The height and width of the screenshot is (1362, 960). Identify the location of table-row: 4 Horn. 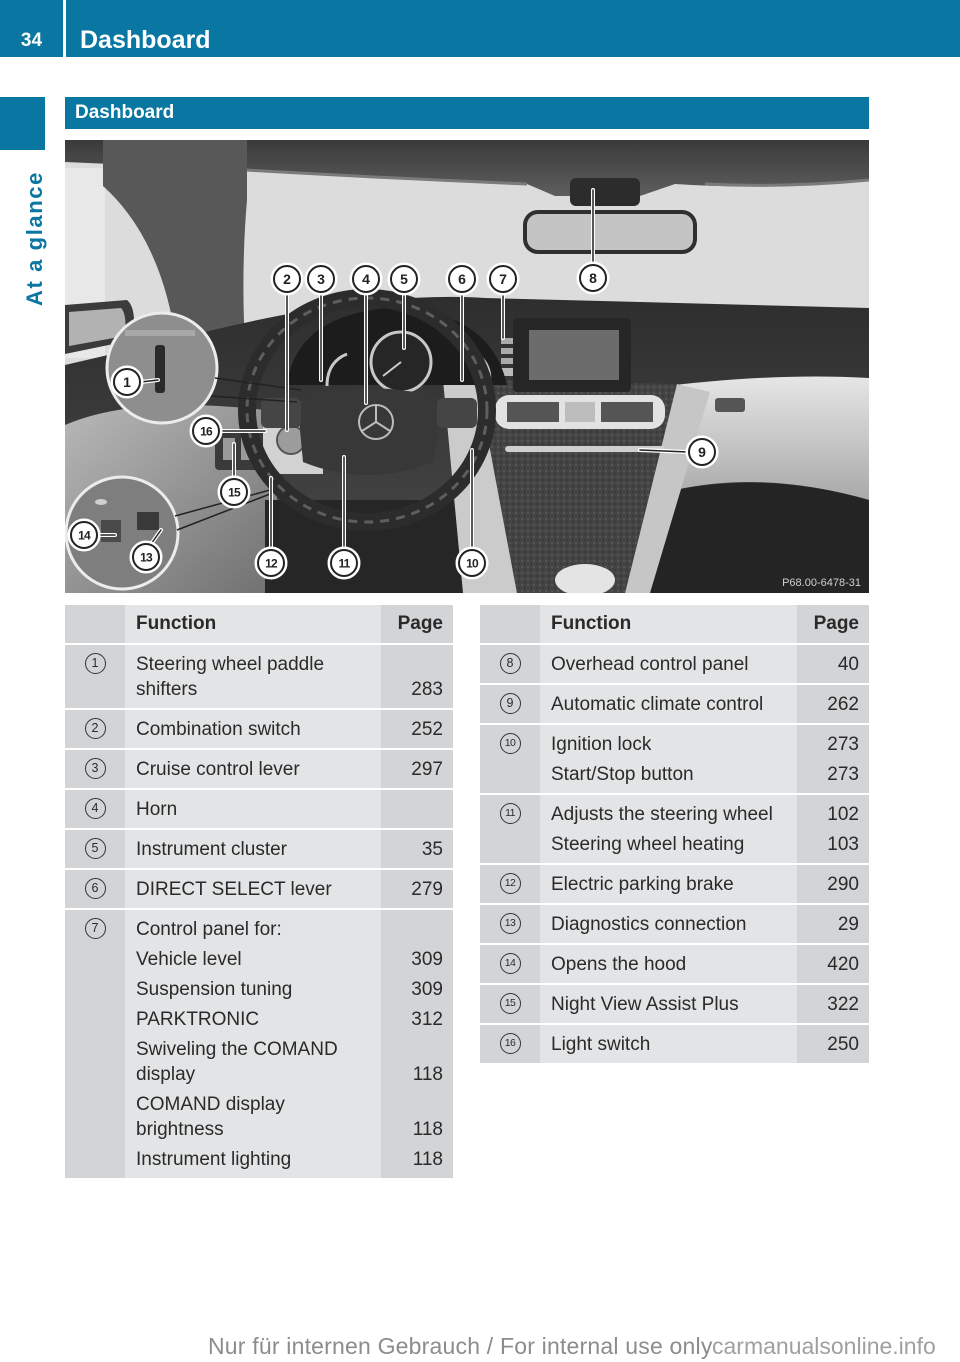
(259, 809).